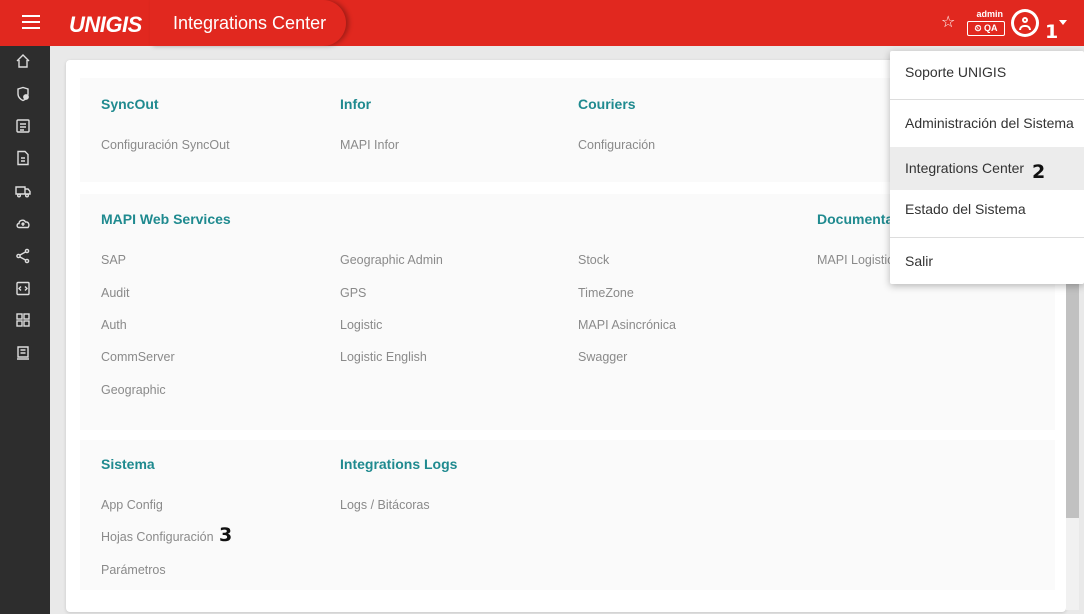 The image size is (1084, 614). What do you see at coordinates (23, 353) in the screenshot?
I see `receipt-icon` at bounding box center [23, 353].